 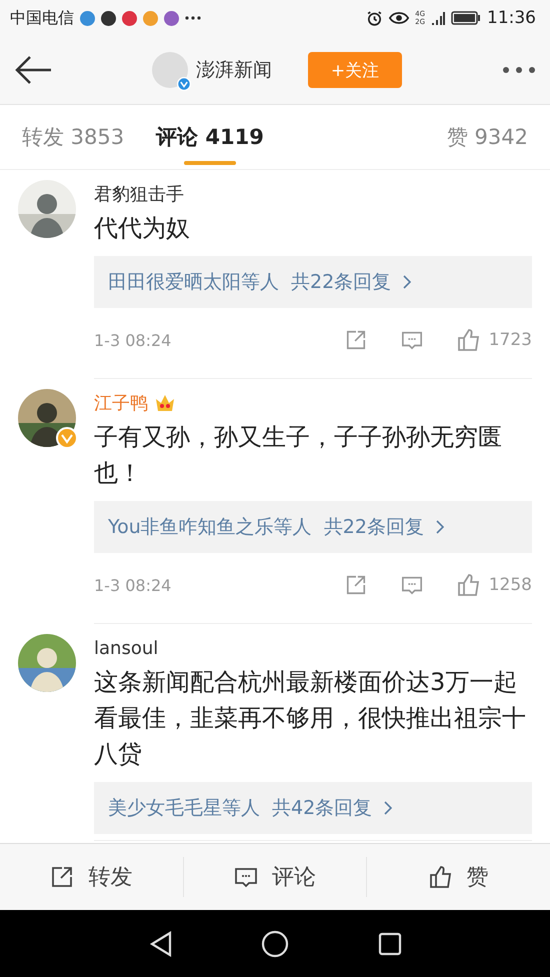 What do you see at coordinates (210, 163) in the screenshot?
I see `tab-indicator` at bounding box center [210, 163].